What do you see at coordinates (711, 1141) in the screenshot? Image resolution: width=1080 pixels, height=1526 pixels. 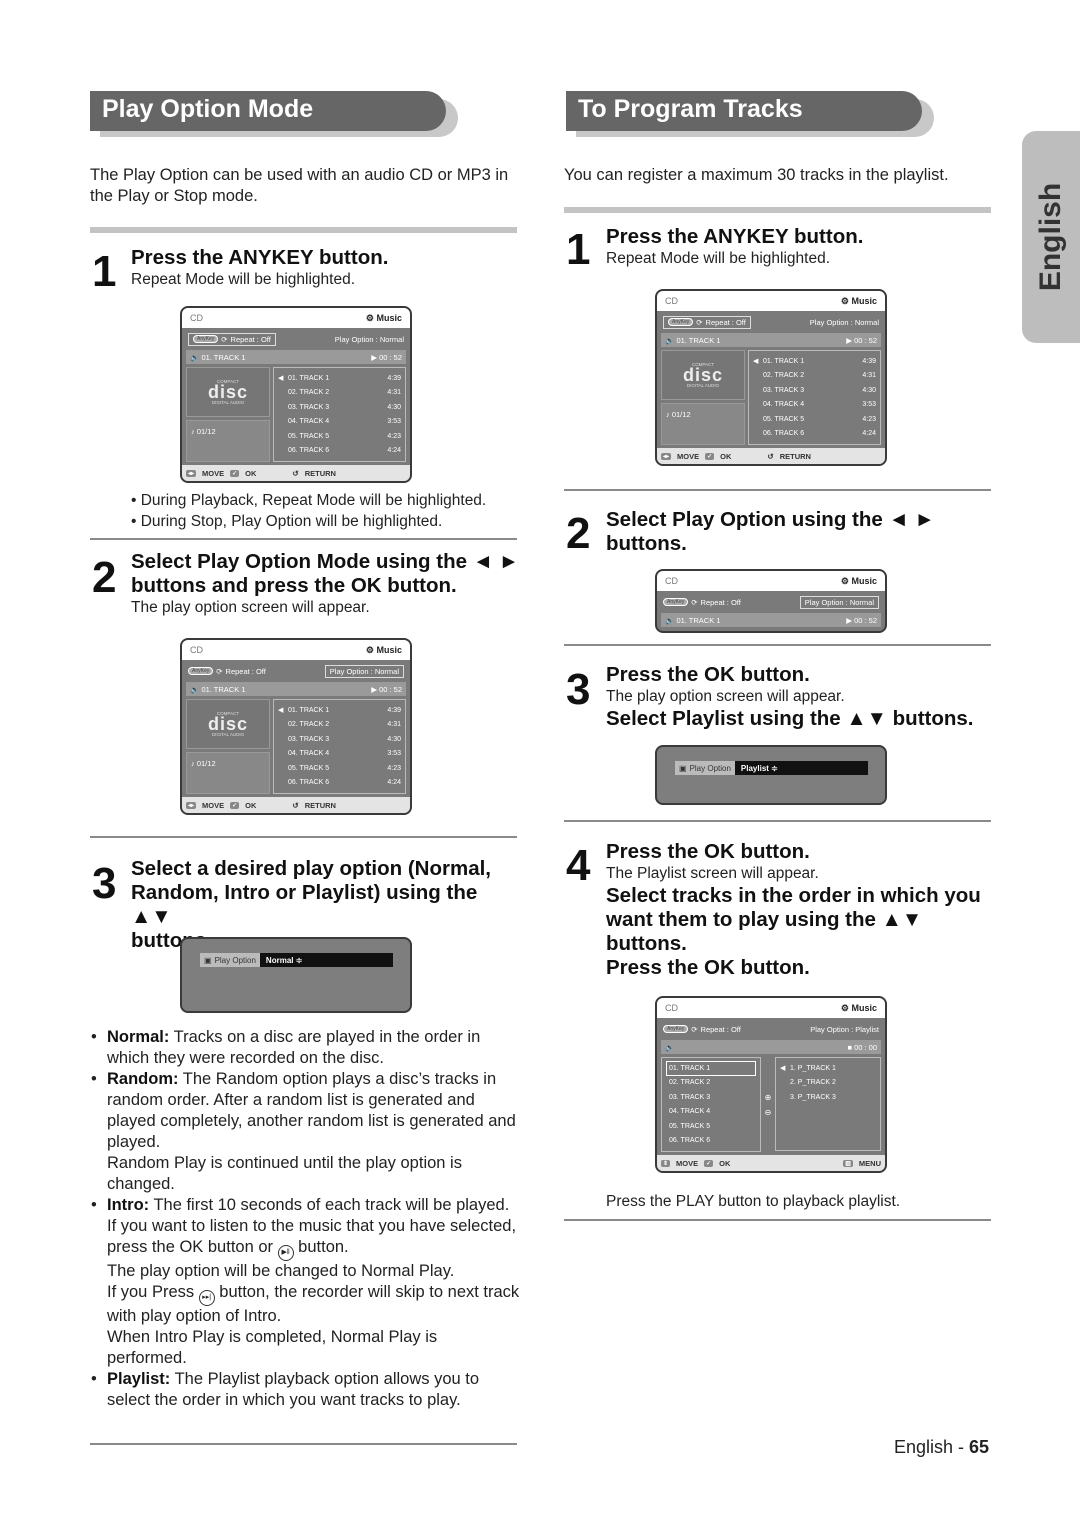 I see `track-row: 06. TRACK 6` at bounding box center [711, 1141].